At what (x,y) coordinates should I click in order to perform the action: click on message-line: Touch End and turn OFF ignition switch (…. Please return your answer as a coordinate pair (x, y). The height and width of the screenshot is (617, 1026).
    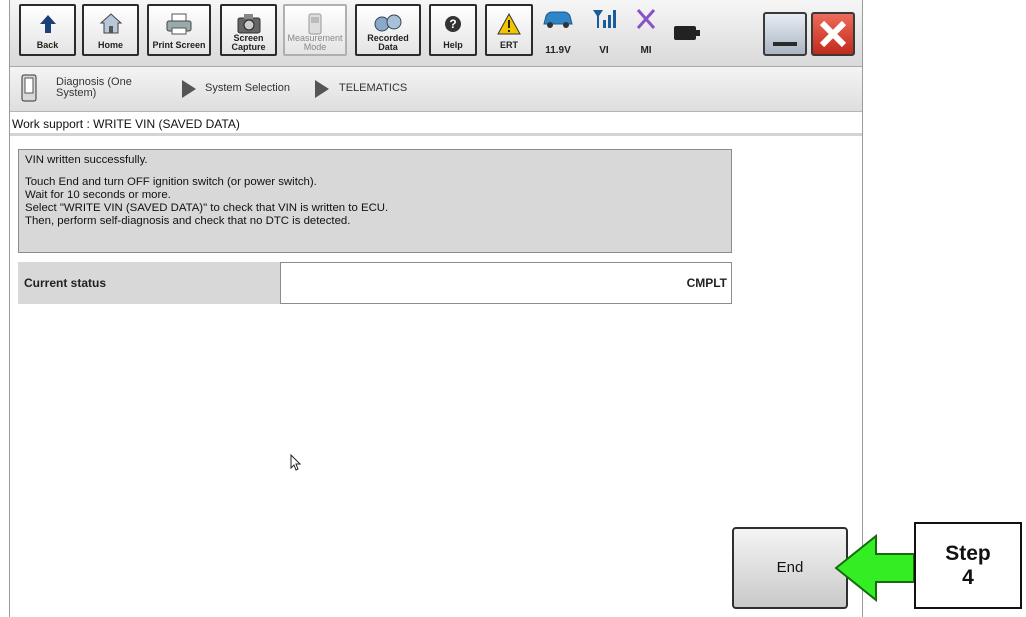
    Looking at the image, I should click on (171, 182).